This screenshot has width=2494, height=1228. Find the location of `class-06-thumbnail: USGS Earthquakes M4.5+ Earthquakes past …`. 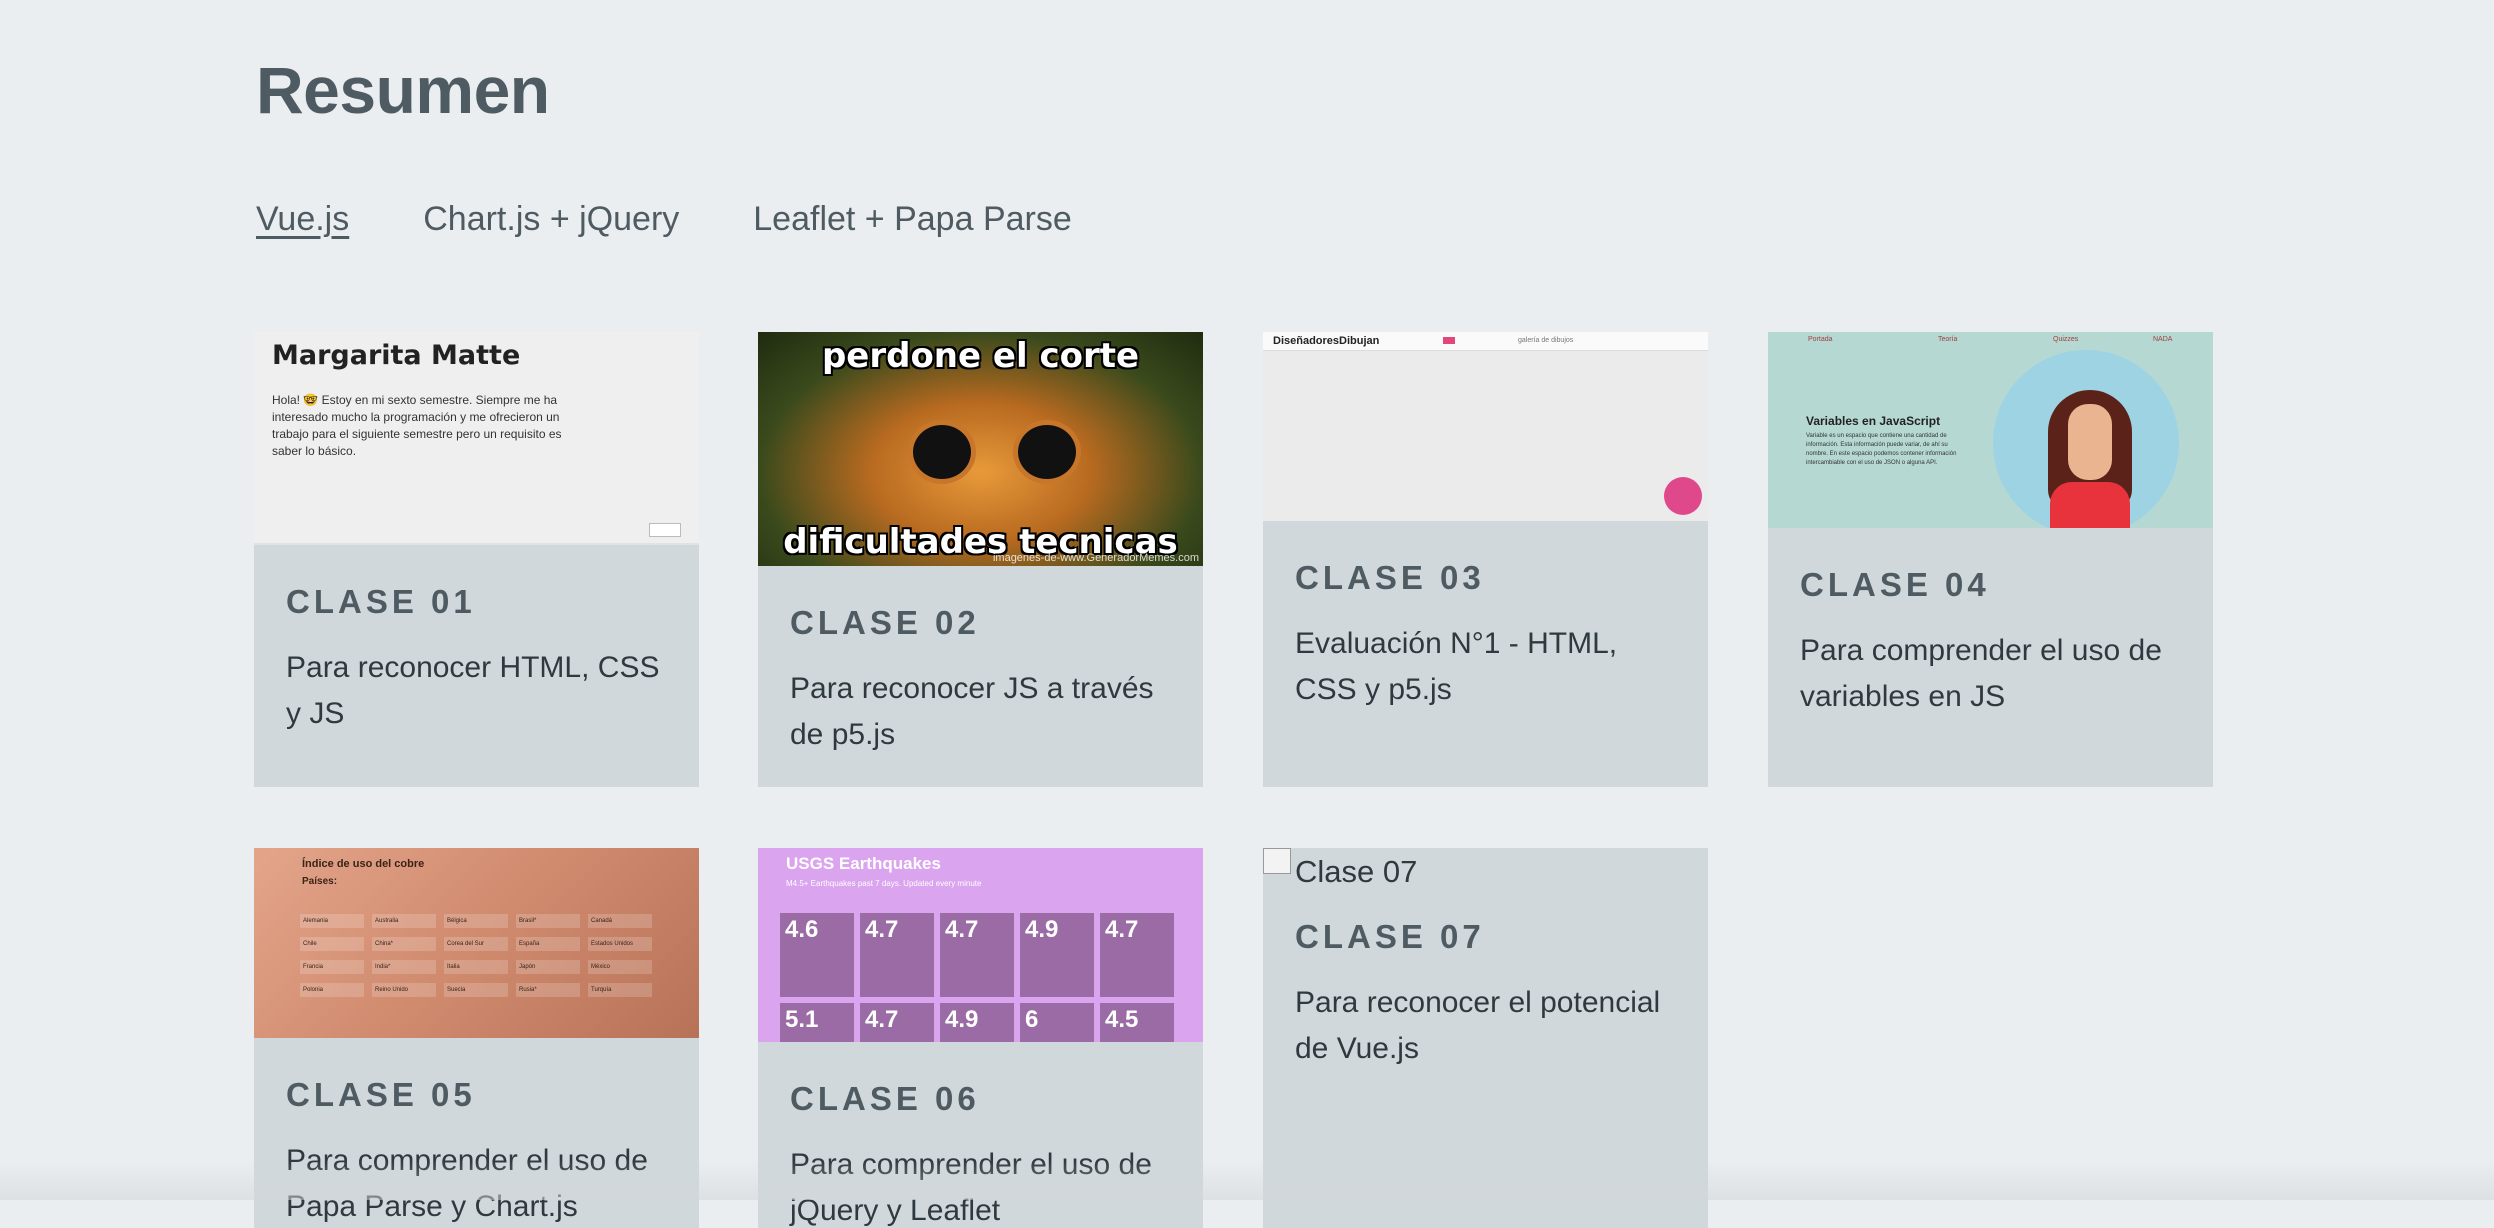

class-06-thumbnail: USGS Earthquakes M4.5+ Earthquakes past … is located at coordinates (980, 945).